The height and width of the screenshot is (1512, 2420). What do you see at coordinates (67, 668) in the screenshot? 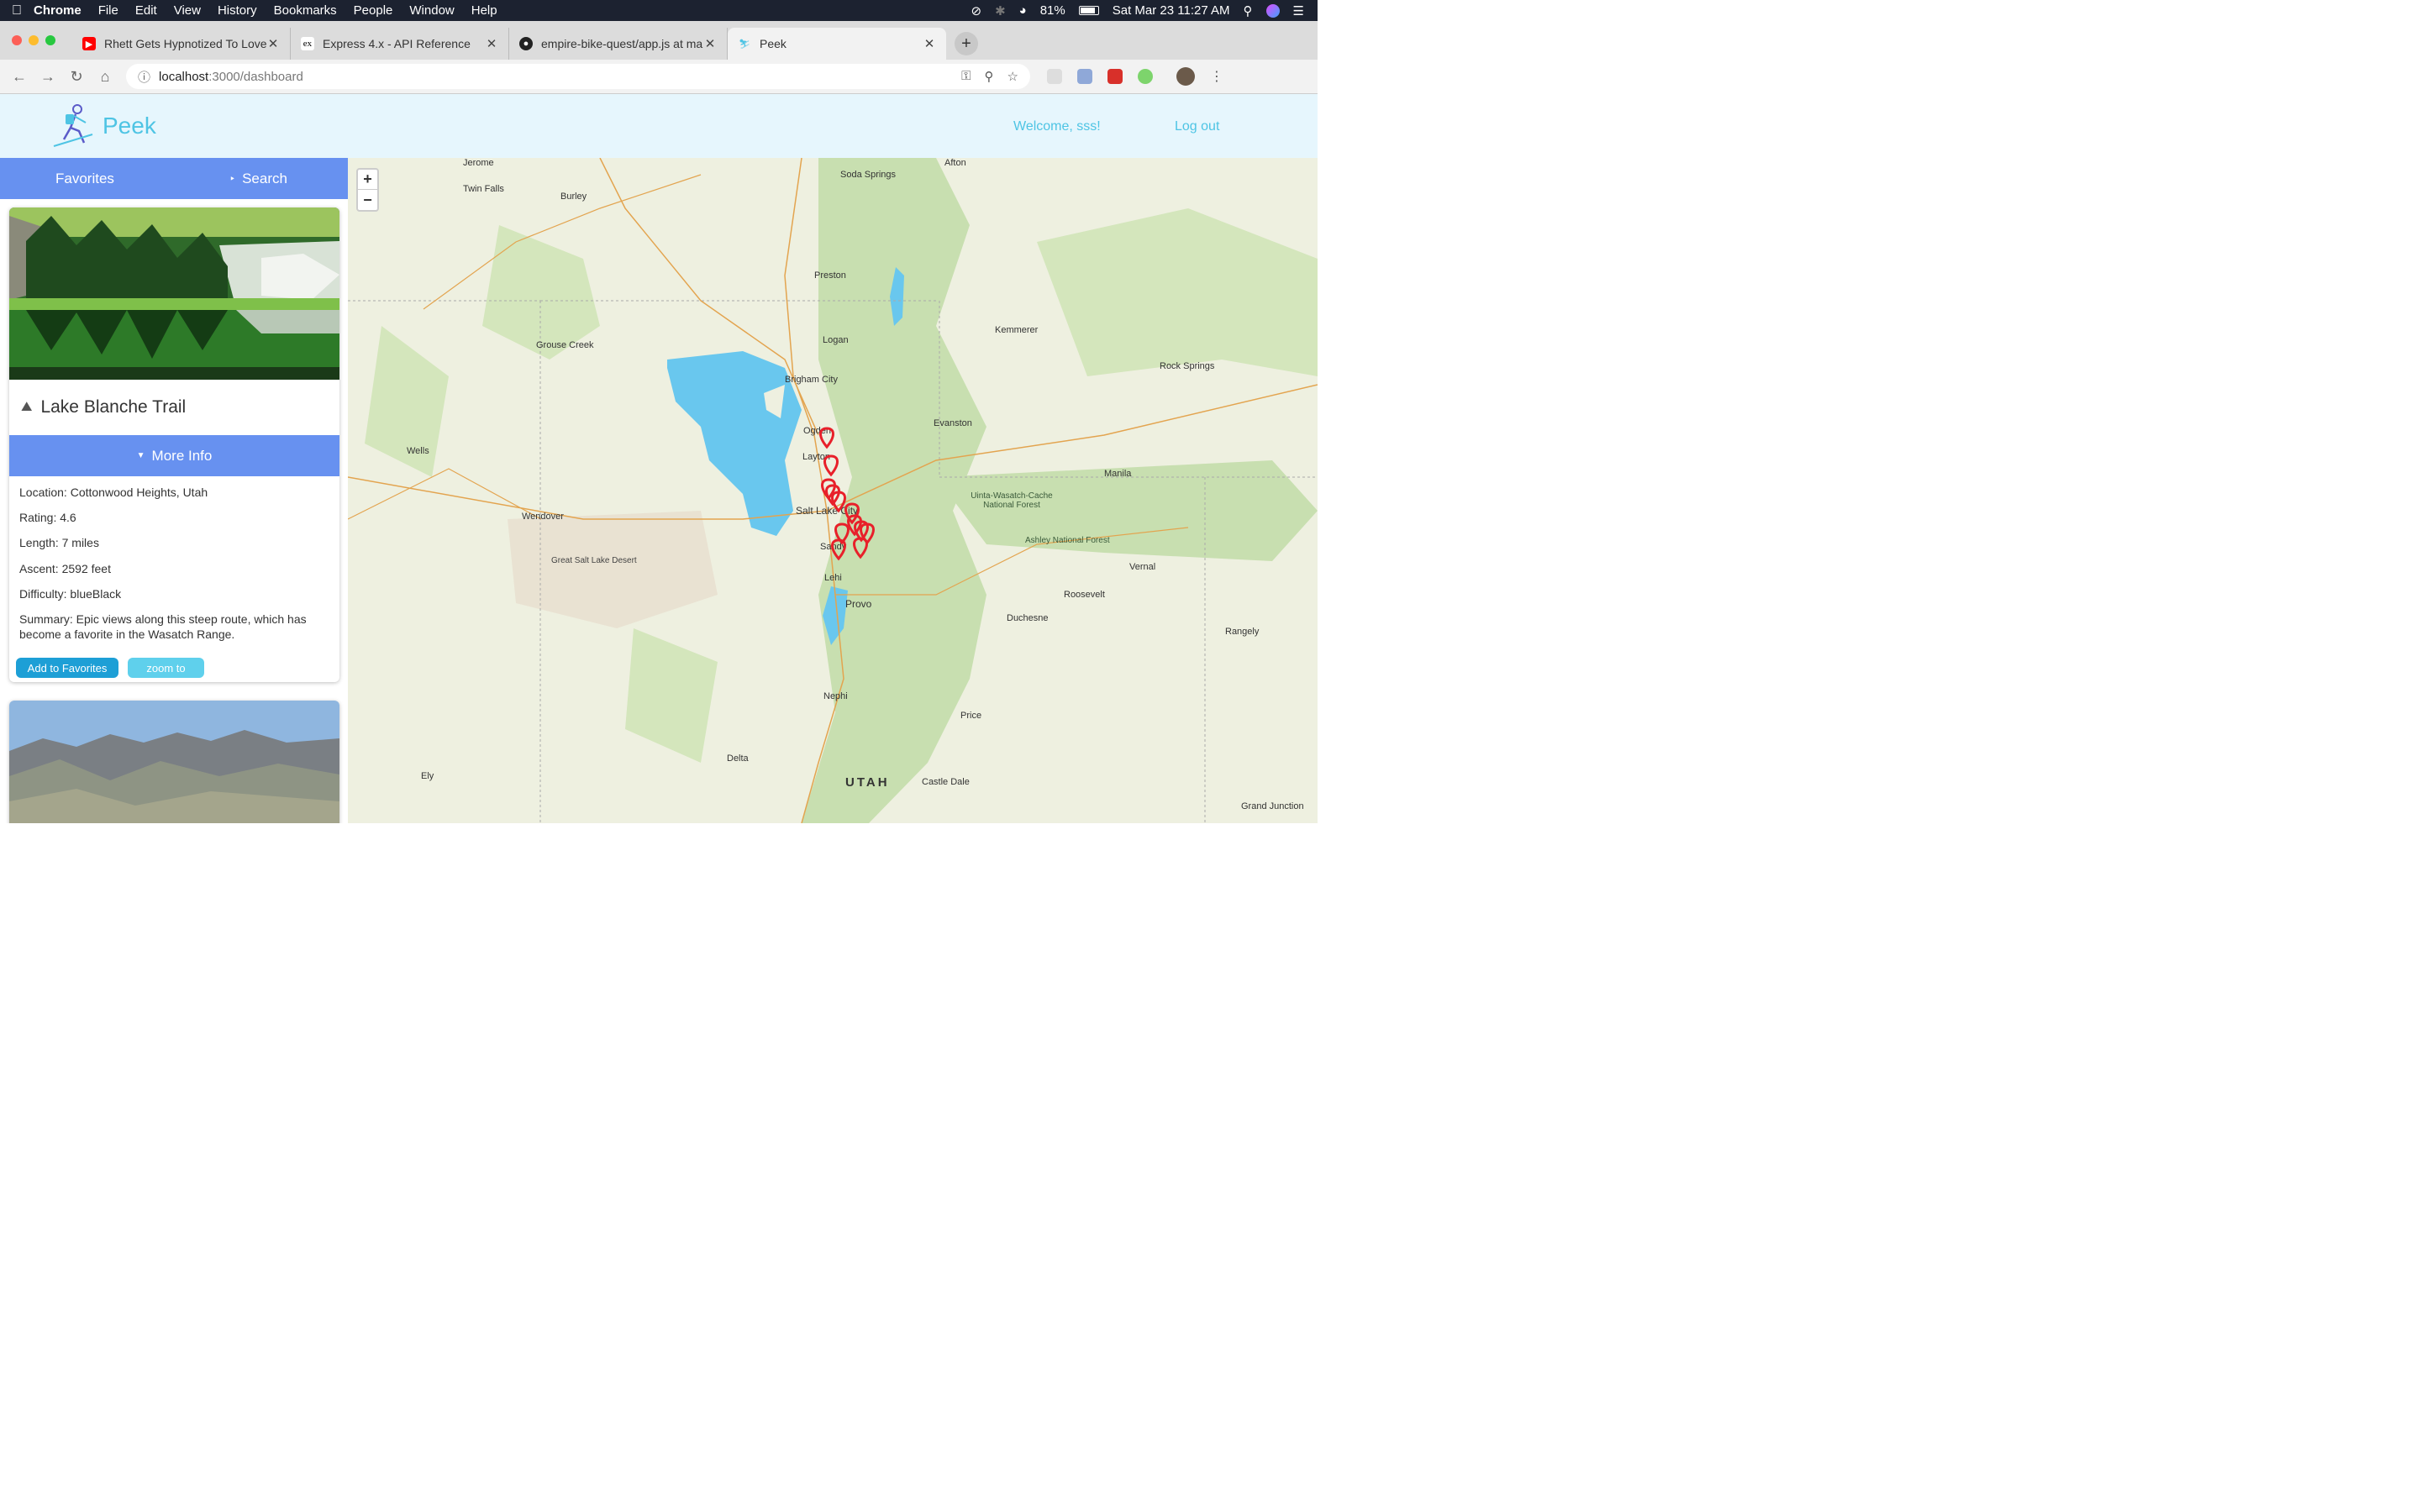
I see `add-to-favorites-button: Add to Favorites` at bounding box center [67, 668].